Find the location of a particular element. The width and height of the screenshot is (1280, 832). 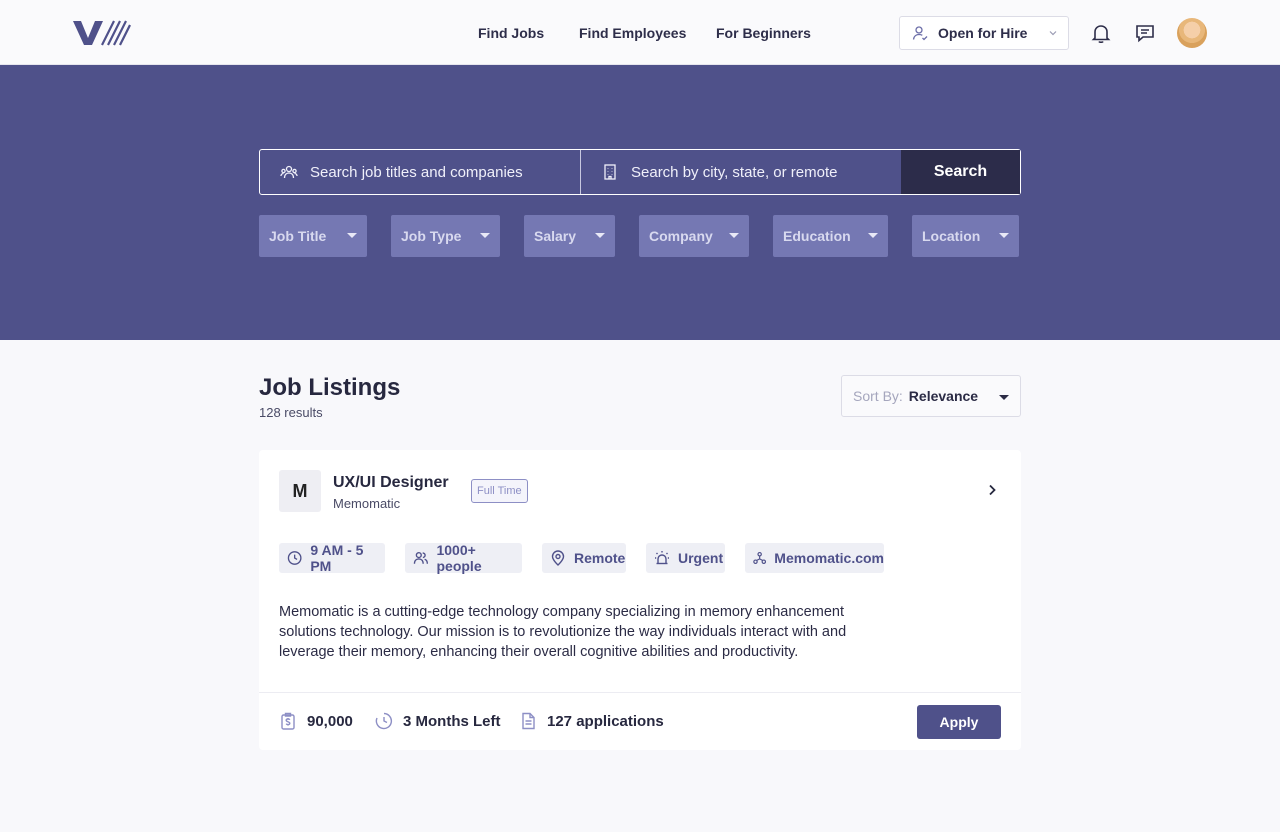

time-left-stat: 3 Months Left is located at coordinates (438, 721).